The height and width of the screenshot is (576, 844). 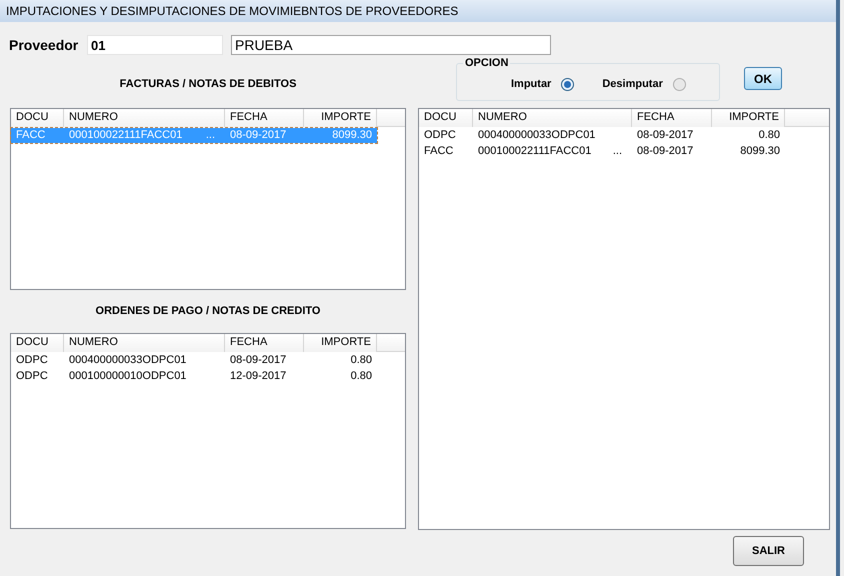 I want to click on salir-button: SALIR, so click(x=768, y=551).